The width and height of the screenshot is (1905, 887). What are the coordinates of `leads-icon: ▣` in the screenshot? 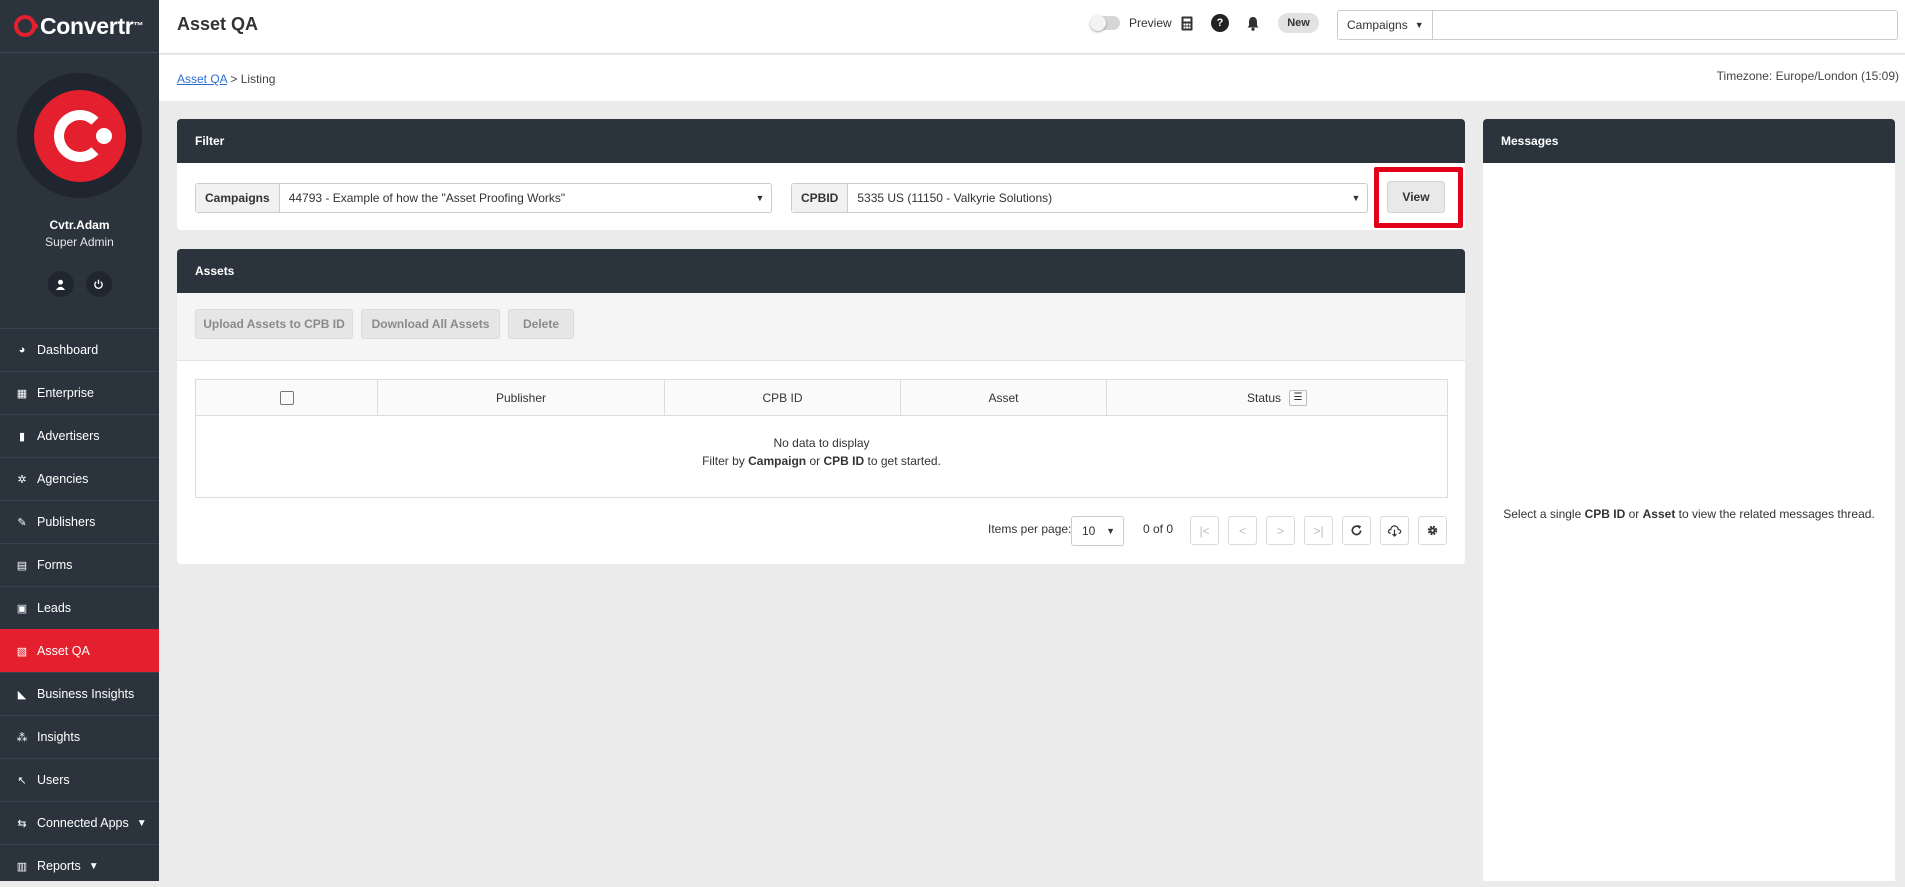 It's located at (22, 608).